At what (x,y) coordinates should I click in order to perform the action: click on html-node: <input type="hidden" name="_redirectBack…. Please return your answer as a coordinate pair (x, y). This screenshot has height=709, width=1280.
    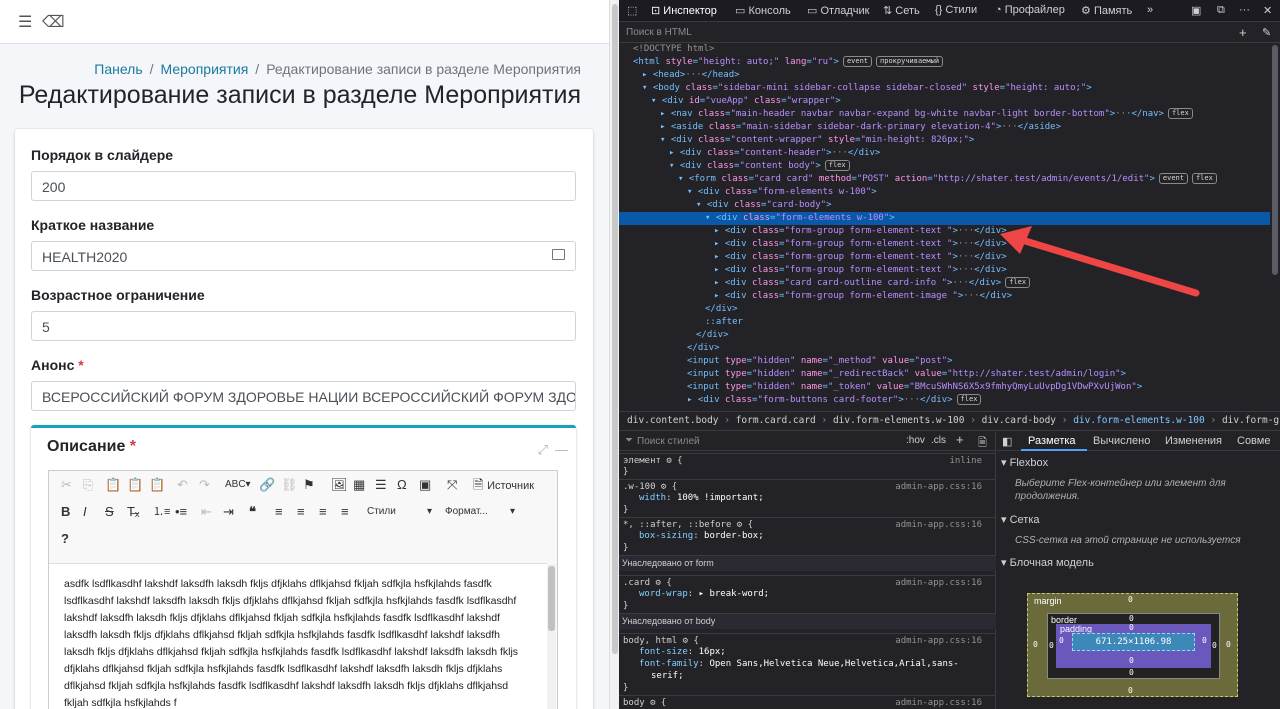
    Looking at the image, I should click on (944, 374).